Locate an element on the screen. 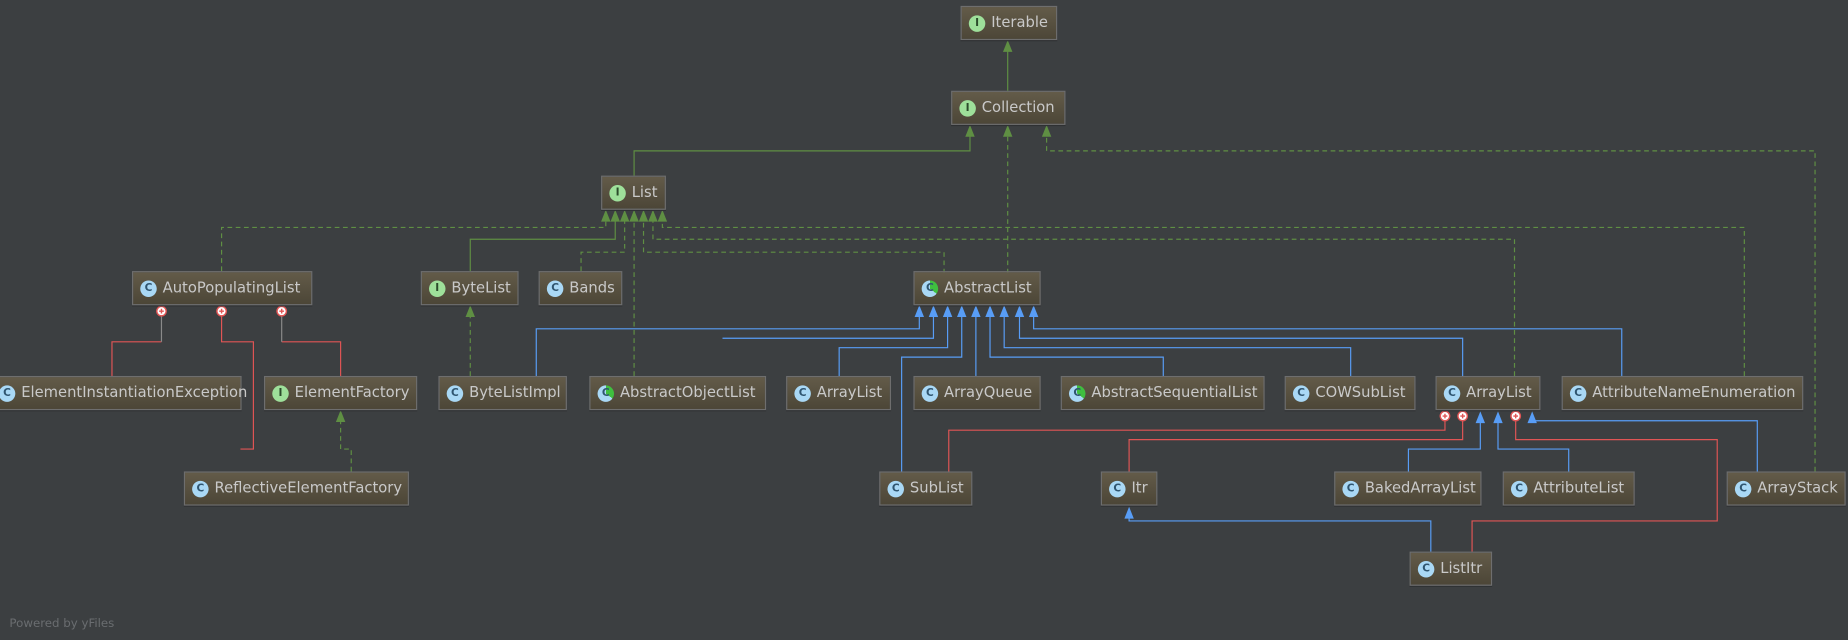  node-iterable: I Iterable is located at coordinates (1009, 23).